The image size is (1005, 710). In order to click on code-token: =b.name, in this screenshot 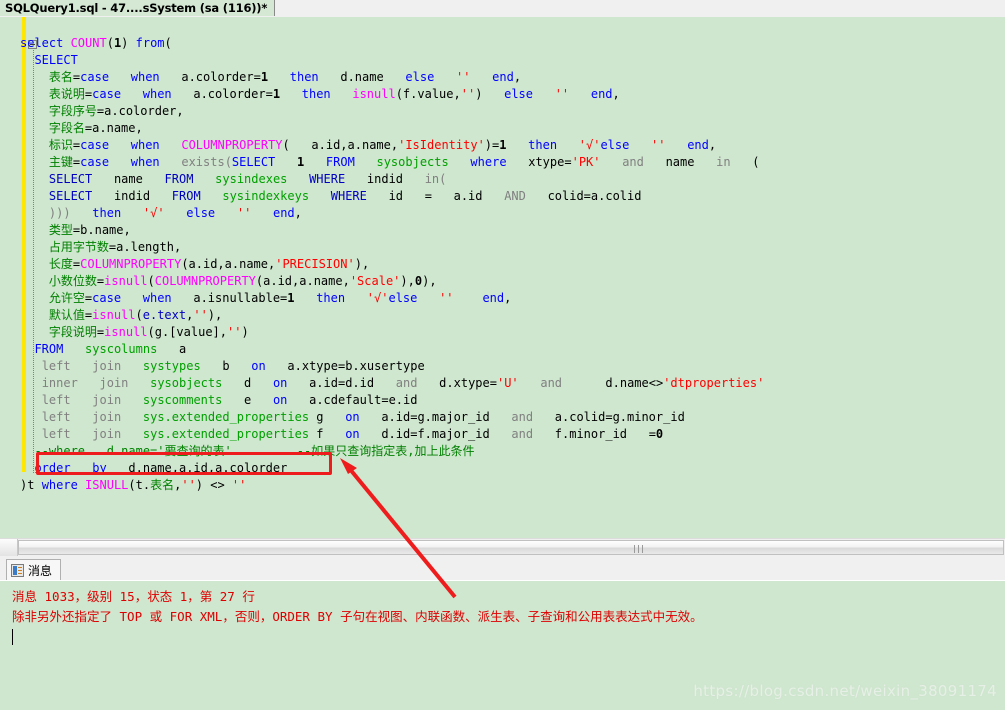, I will do `click(101, 230)`.